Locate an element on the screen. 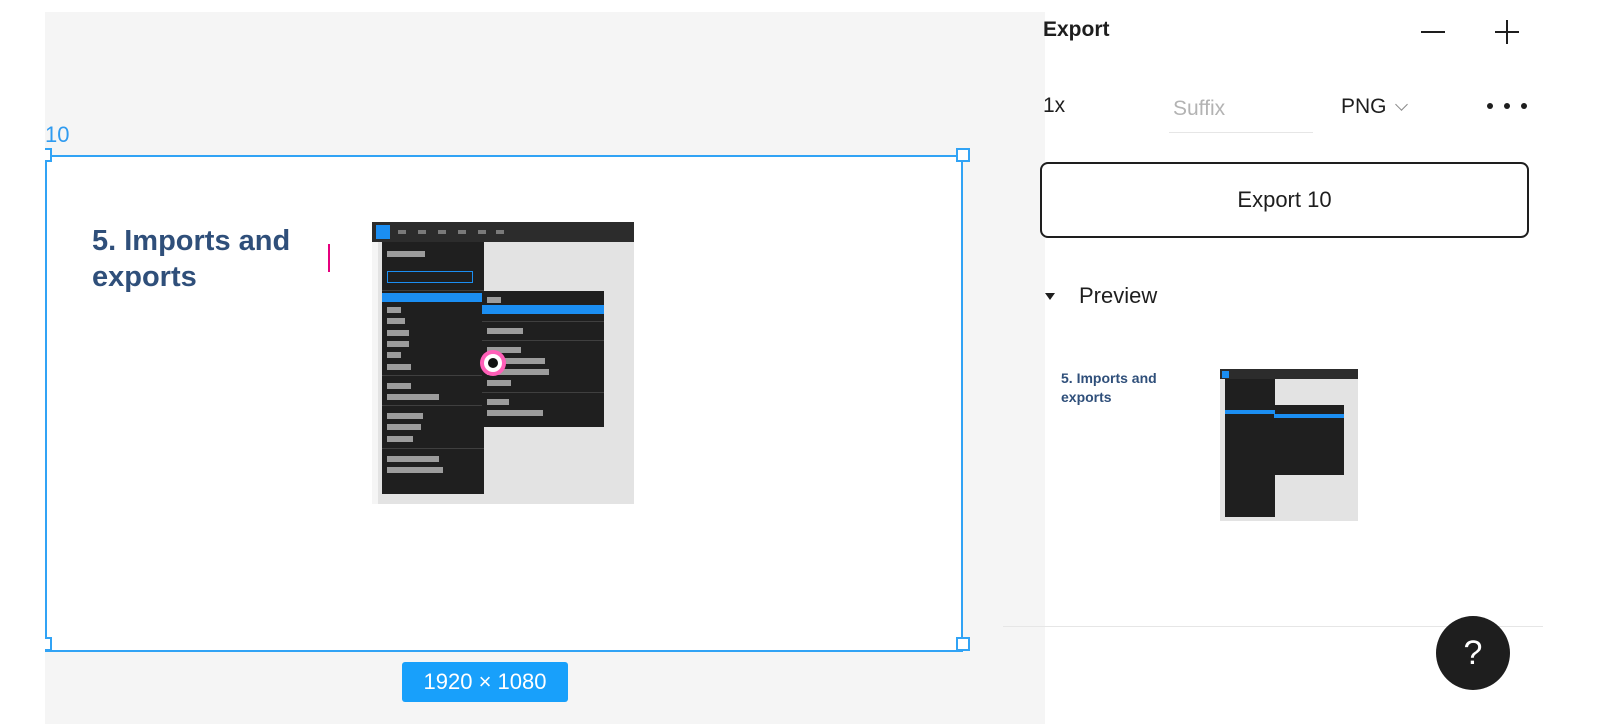 The height and width of the screenshot is (724, 1614). screenshot-main-menu is located at coordinates (433, 368).